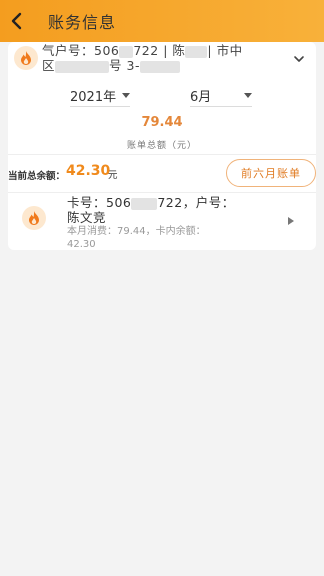 This screenshot has width=324, height=576. I want to click on back-button, so click(17, 21).